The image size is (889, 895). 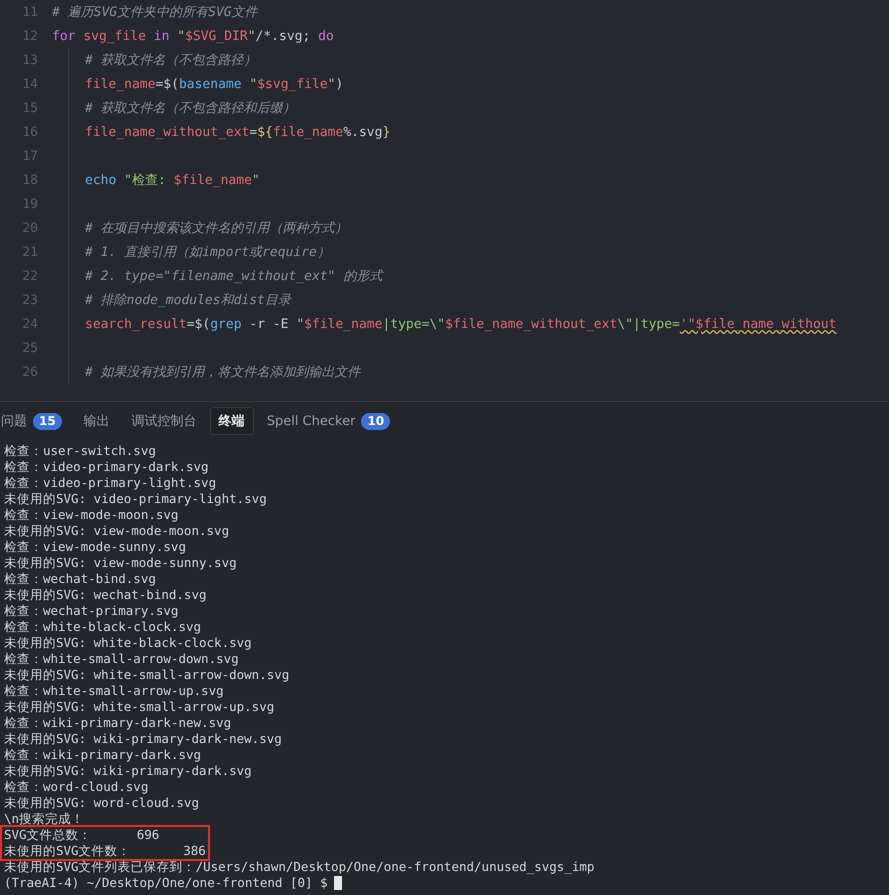 What do you see at coordinates (30, 13) in the screenshot?
I see `line-number: 11` at bounding box center [30, 13].